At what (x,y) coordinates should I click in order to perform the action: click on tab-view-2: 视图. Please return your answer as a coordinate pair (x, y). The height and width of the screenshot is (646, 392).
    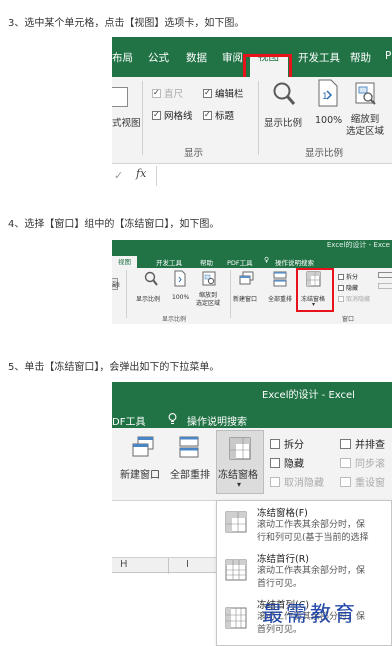
    Looking at the image, I should click on (124, 262).